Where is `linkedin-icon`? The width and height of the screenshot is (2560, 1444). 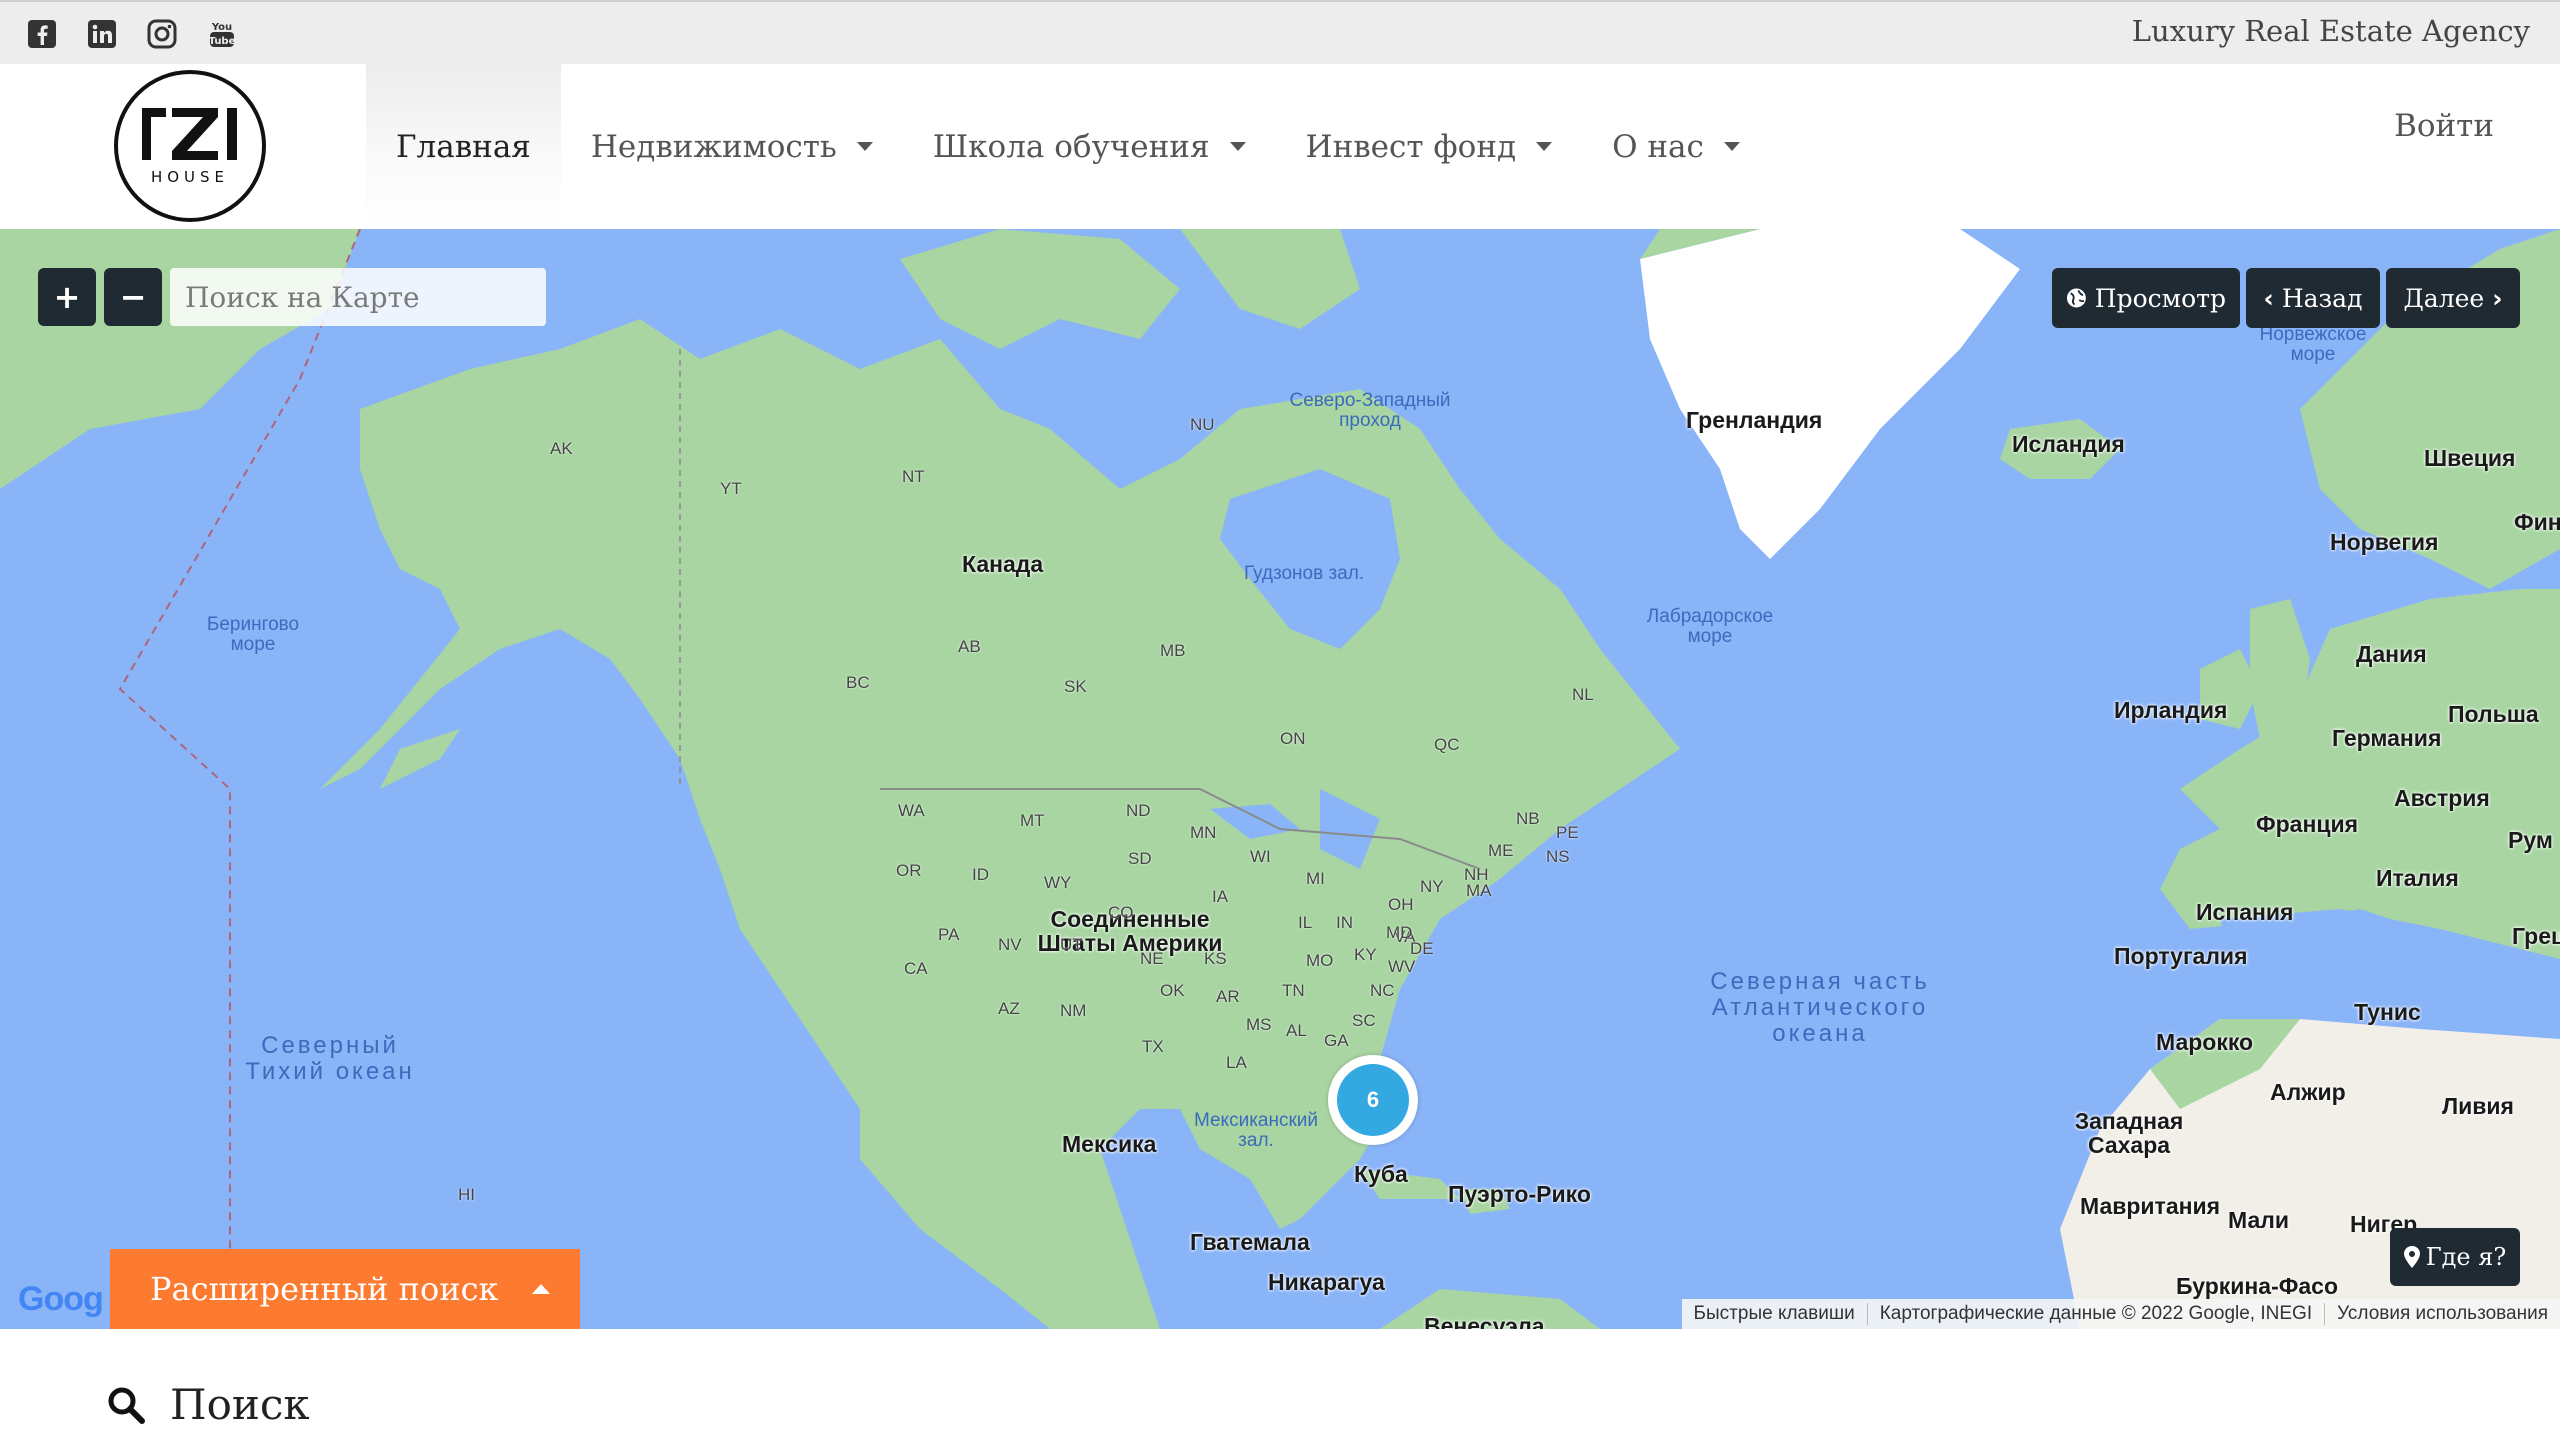
linkedin-icon is located at coordinates (102, 34).